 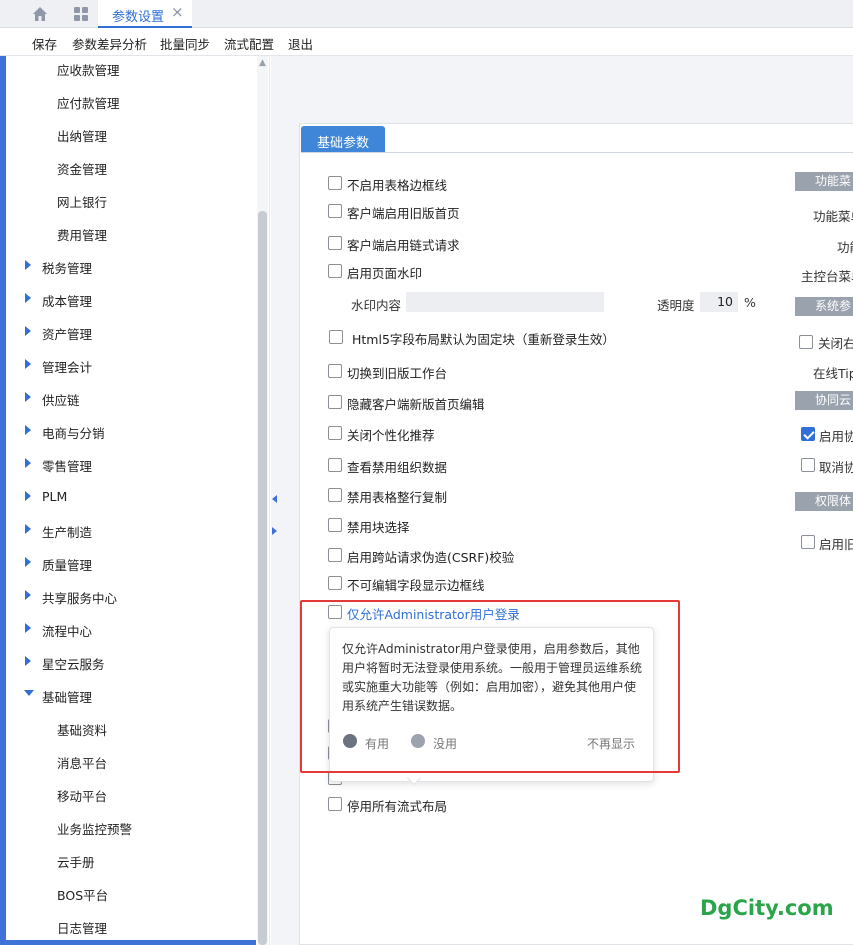 What do you see at coordinates (82, 135) in the screenshot?
I see `sidebar-item: 出纳管理` at bounding box center [82, 135].